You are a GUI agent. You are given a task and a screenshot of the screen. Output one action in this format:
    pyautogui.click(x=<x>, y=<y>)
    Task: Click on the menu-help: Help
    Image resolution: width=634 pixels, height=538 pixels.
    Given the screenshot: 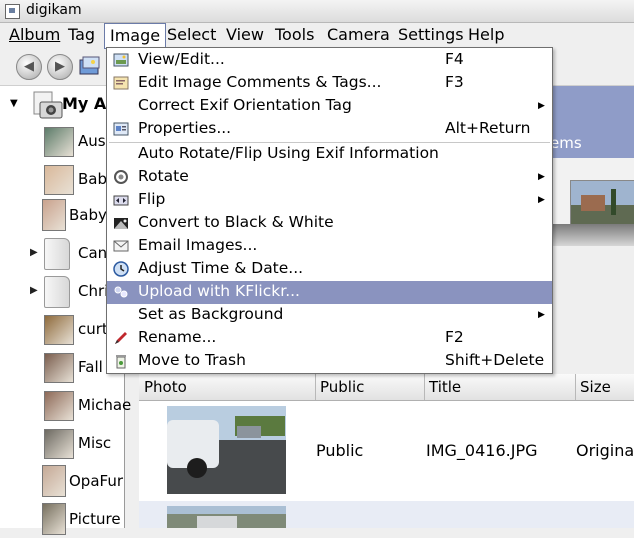 What is the action you would take?
    pyautogui.click(x=486, y=35)
    